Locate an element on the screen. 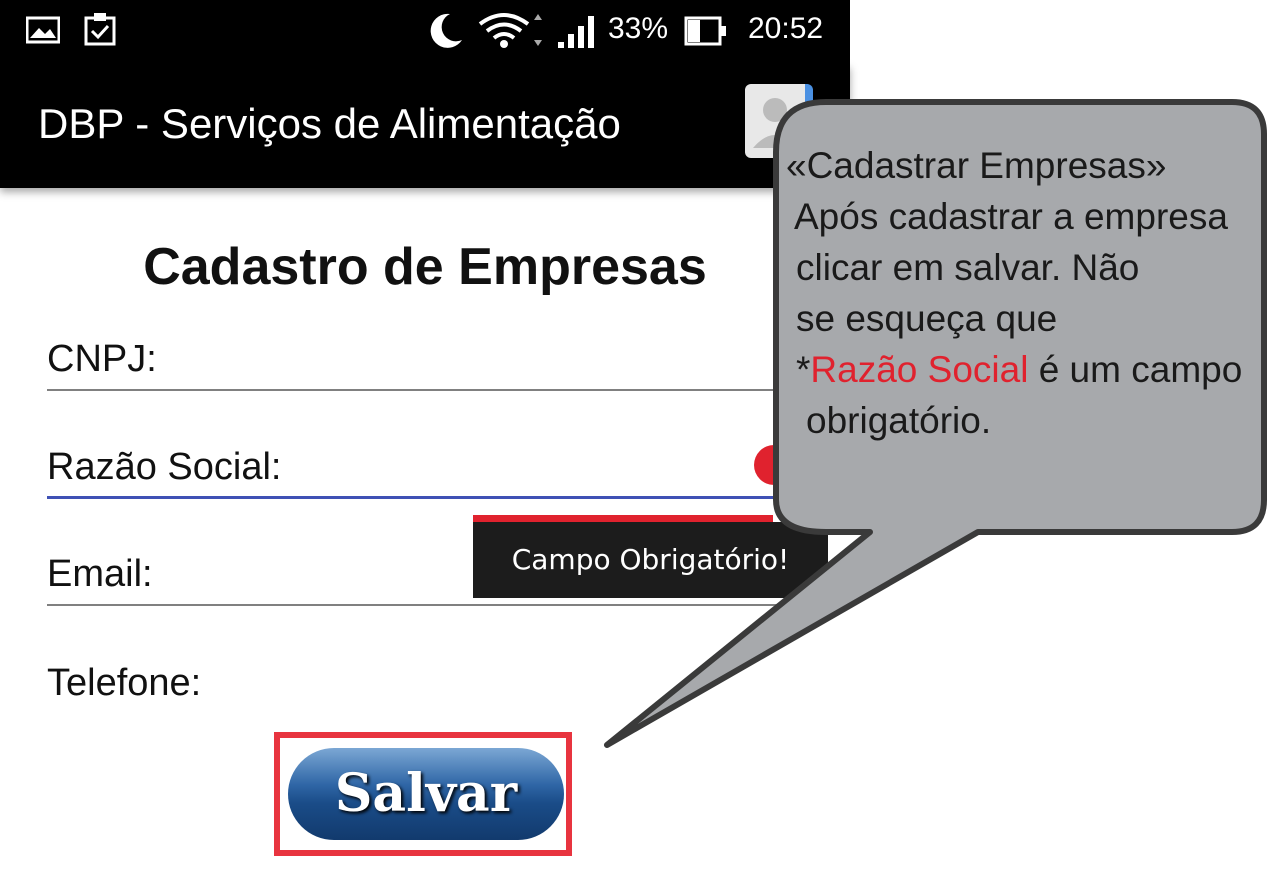 This screenshot has height=869, width=1272. callout-required-field: Razão Social is located at coordinates (919, 369).